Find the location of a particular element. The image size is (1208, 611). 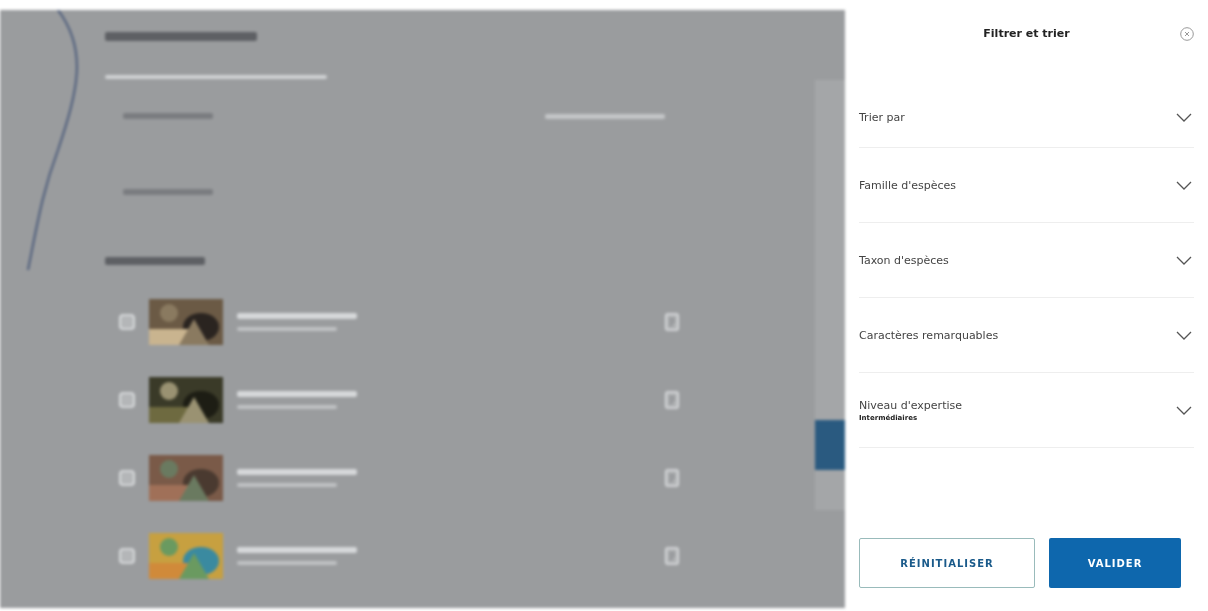

filter-accordion: Famille d'espèces is located at coordinates (1026, 185).